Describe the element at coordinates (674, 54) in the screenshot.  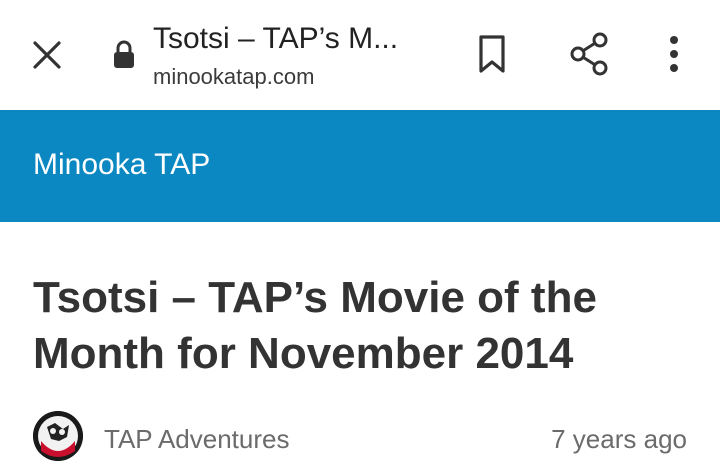
I see `more-vert-icon` at that location.